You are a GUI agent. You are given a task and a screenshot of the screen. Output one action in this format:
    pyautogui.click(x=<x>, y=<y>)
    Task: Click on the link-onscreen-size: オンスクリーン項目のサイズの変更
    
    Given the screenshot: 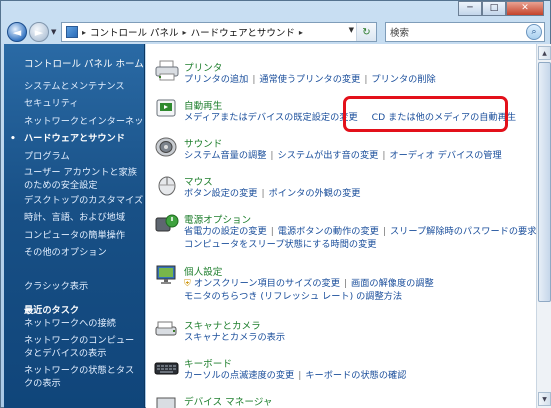 What is the action you would take?
    pyautogui.click(x=267, y=283)
    